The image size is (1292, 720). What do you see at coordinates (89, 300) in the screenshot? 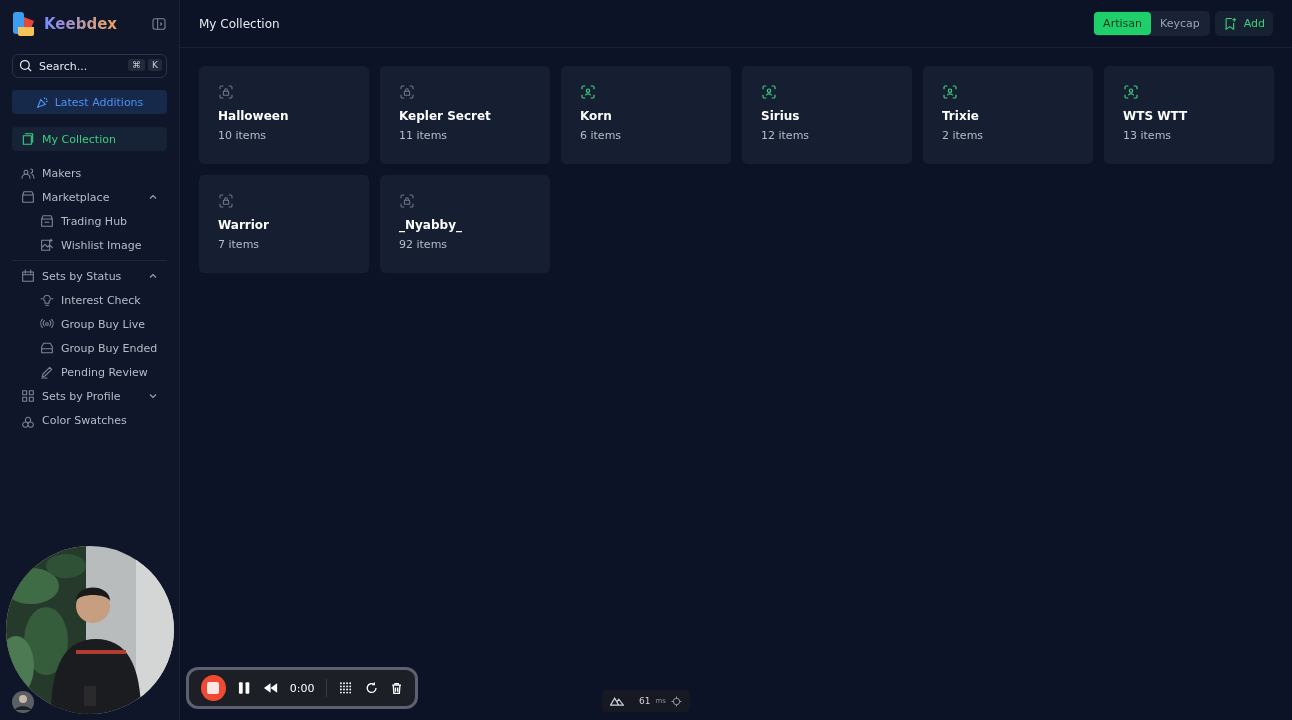
I see `nav-subitem: Interest Check` at bounding box center [89, 300].